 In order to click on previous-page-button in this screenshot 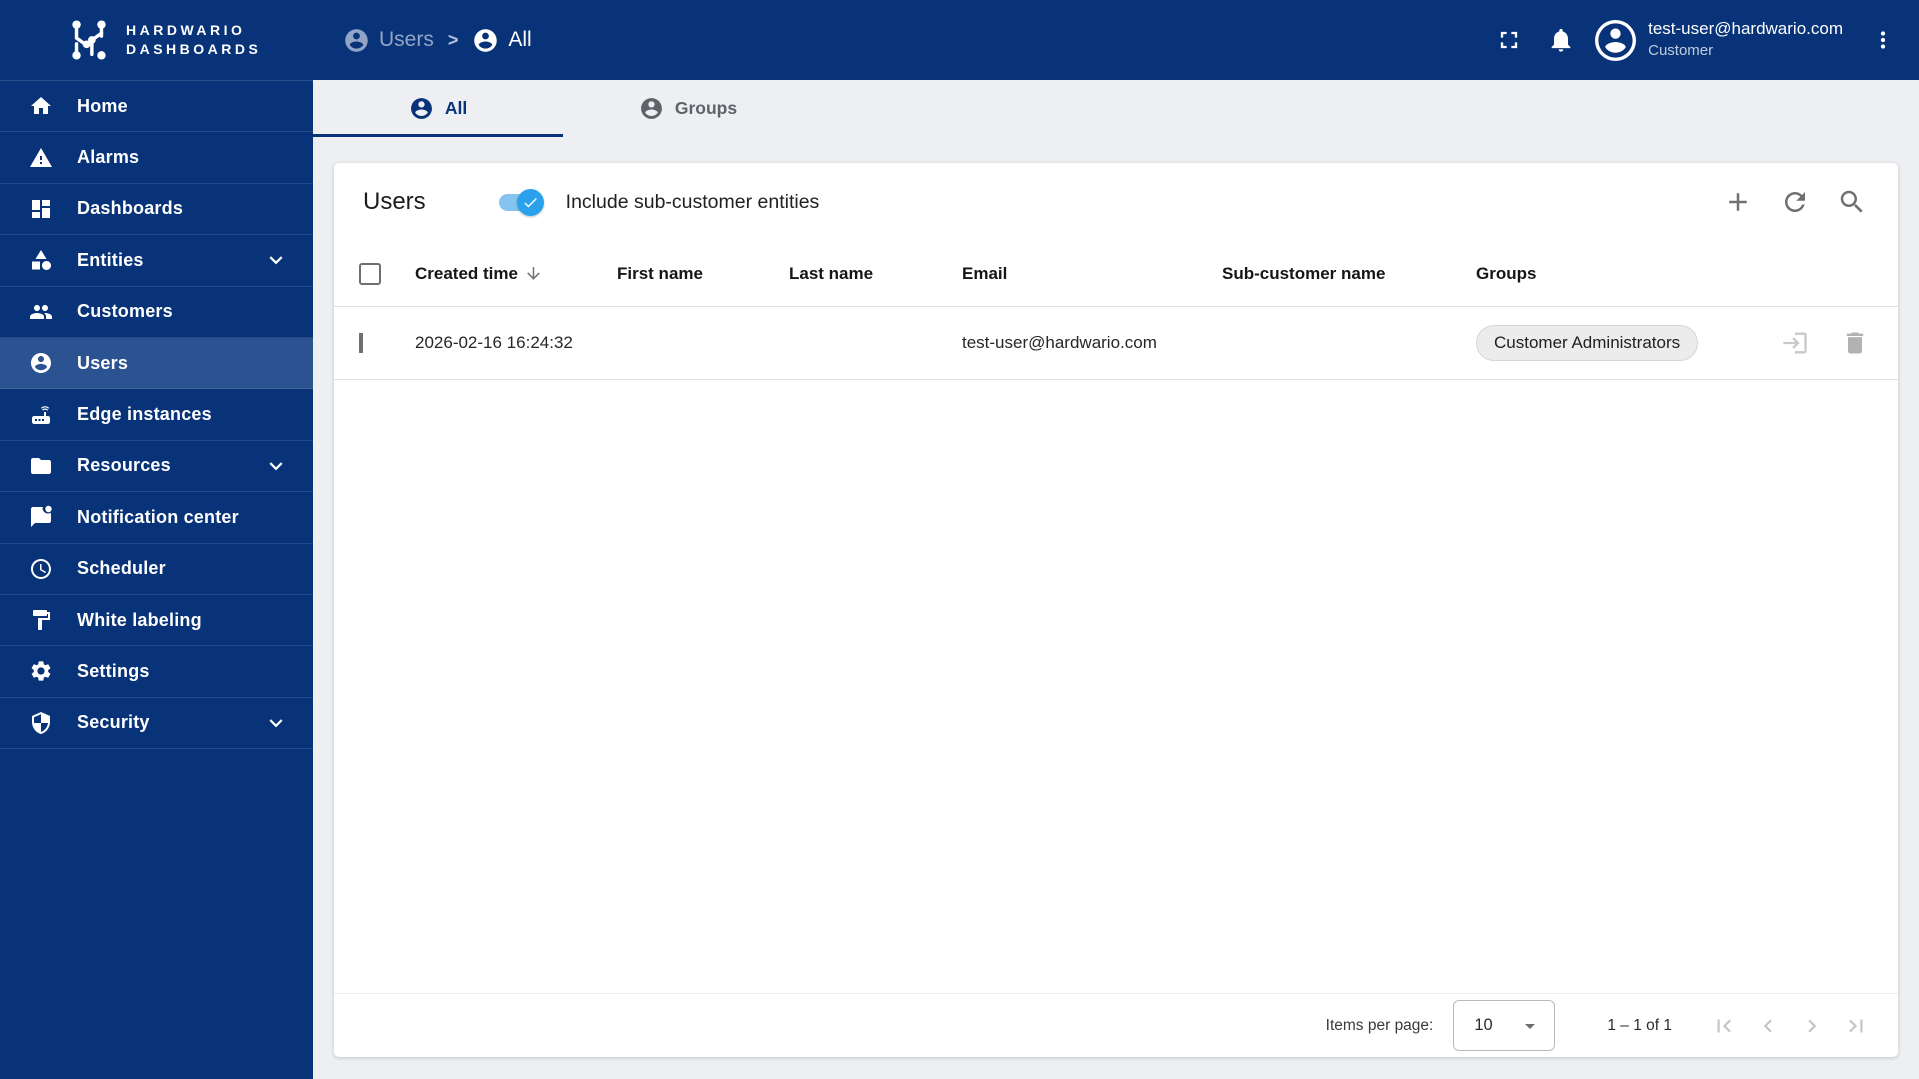, I will do `click(1768, 1026)`.